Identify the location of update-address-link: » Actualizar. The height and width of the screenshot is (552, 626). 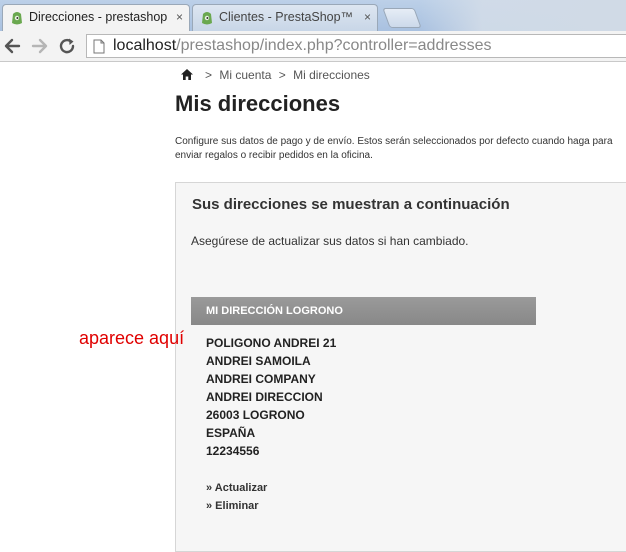
(236, 488).